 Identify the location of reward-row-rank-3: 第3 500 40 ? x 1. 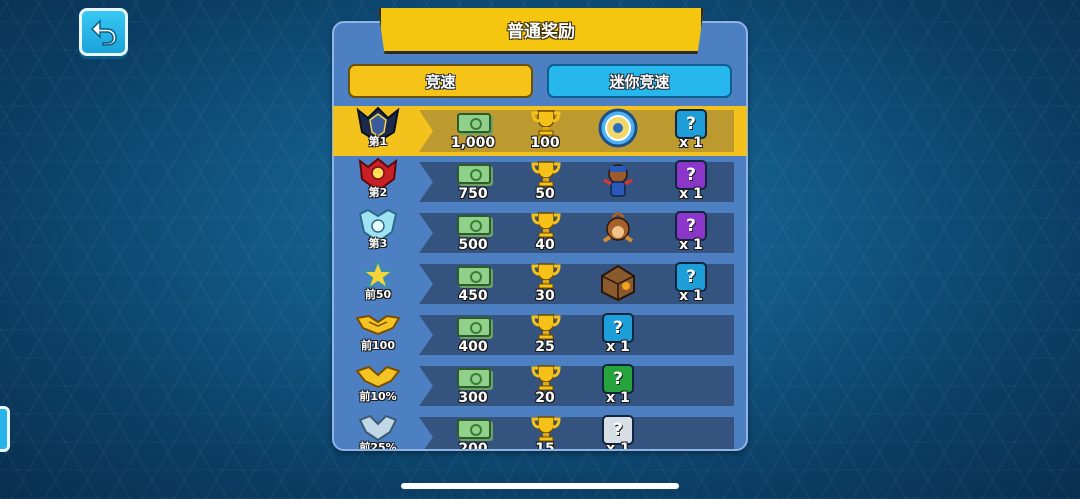
(540, 231).